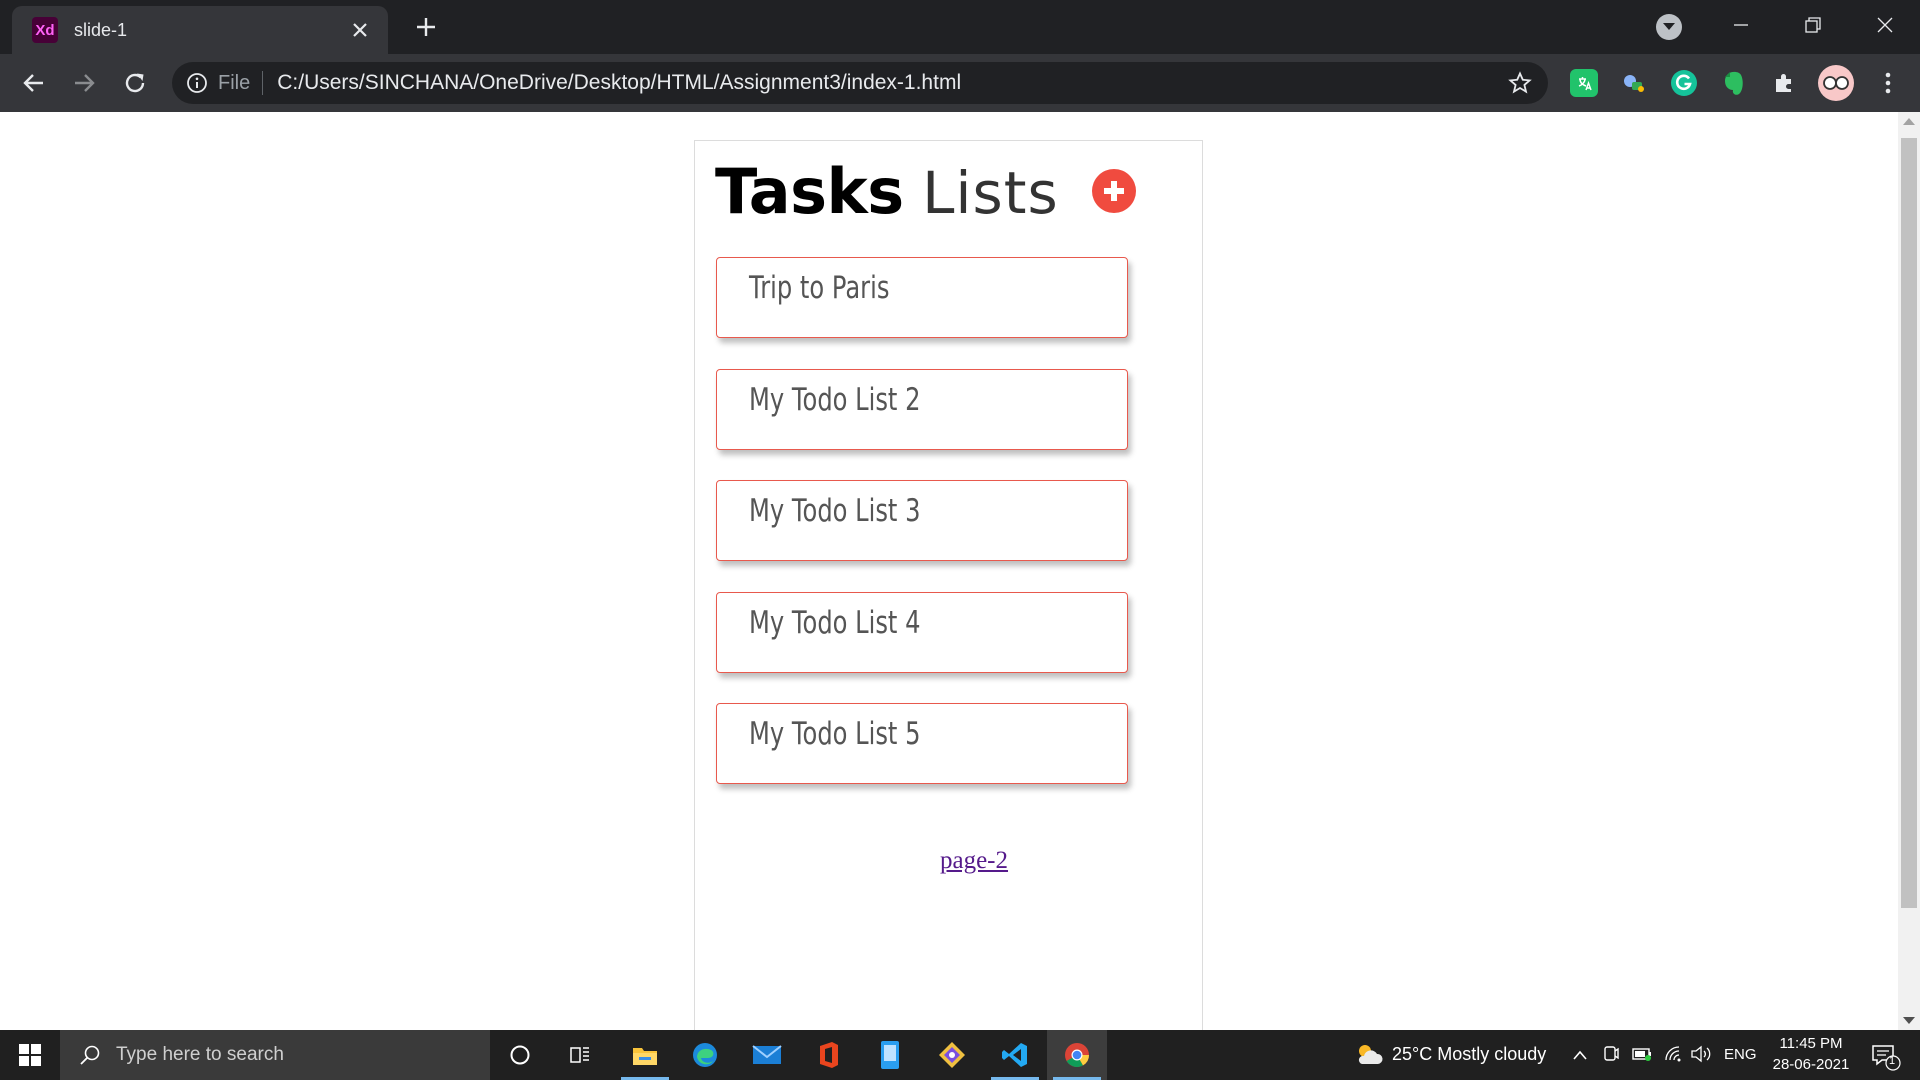 The image size is (1920, 1080). Describe the element at coordinates (1811, 1064) in the screenshot. I see `clock-date: 28-06-2021` at that location.